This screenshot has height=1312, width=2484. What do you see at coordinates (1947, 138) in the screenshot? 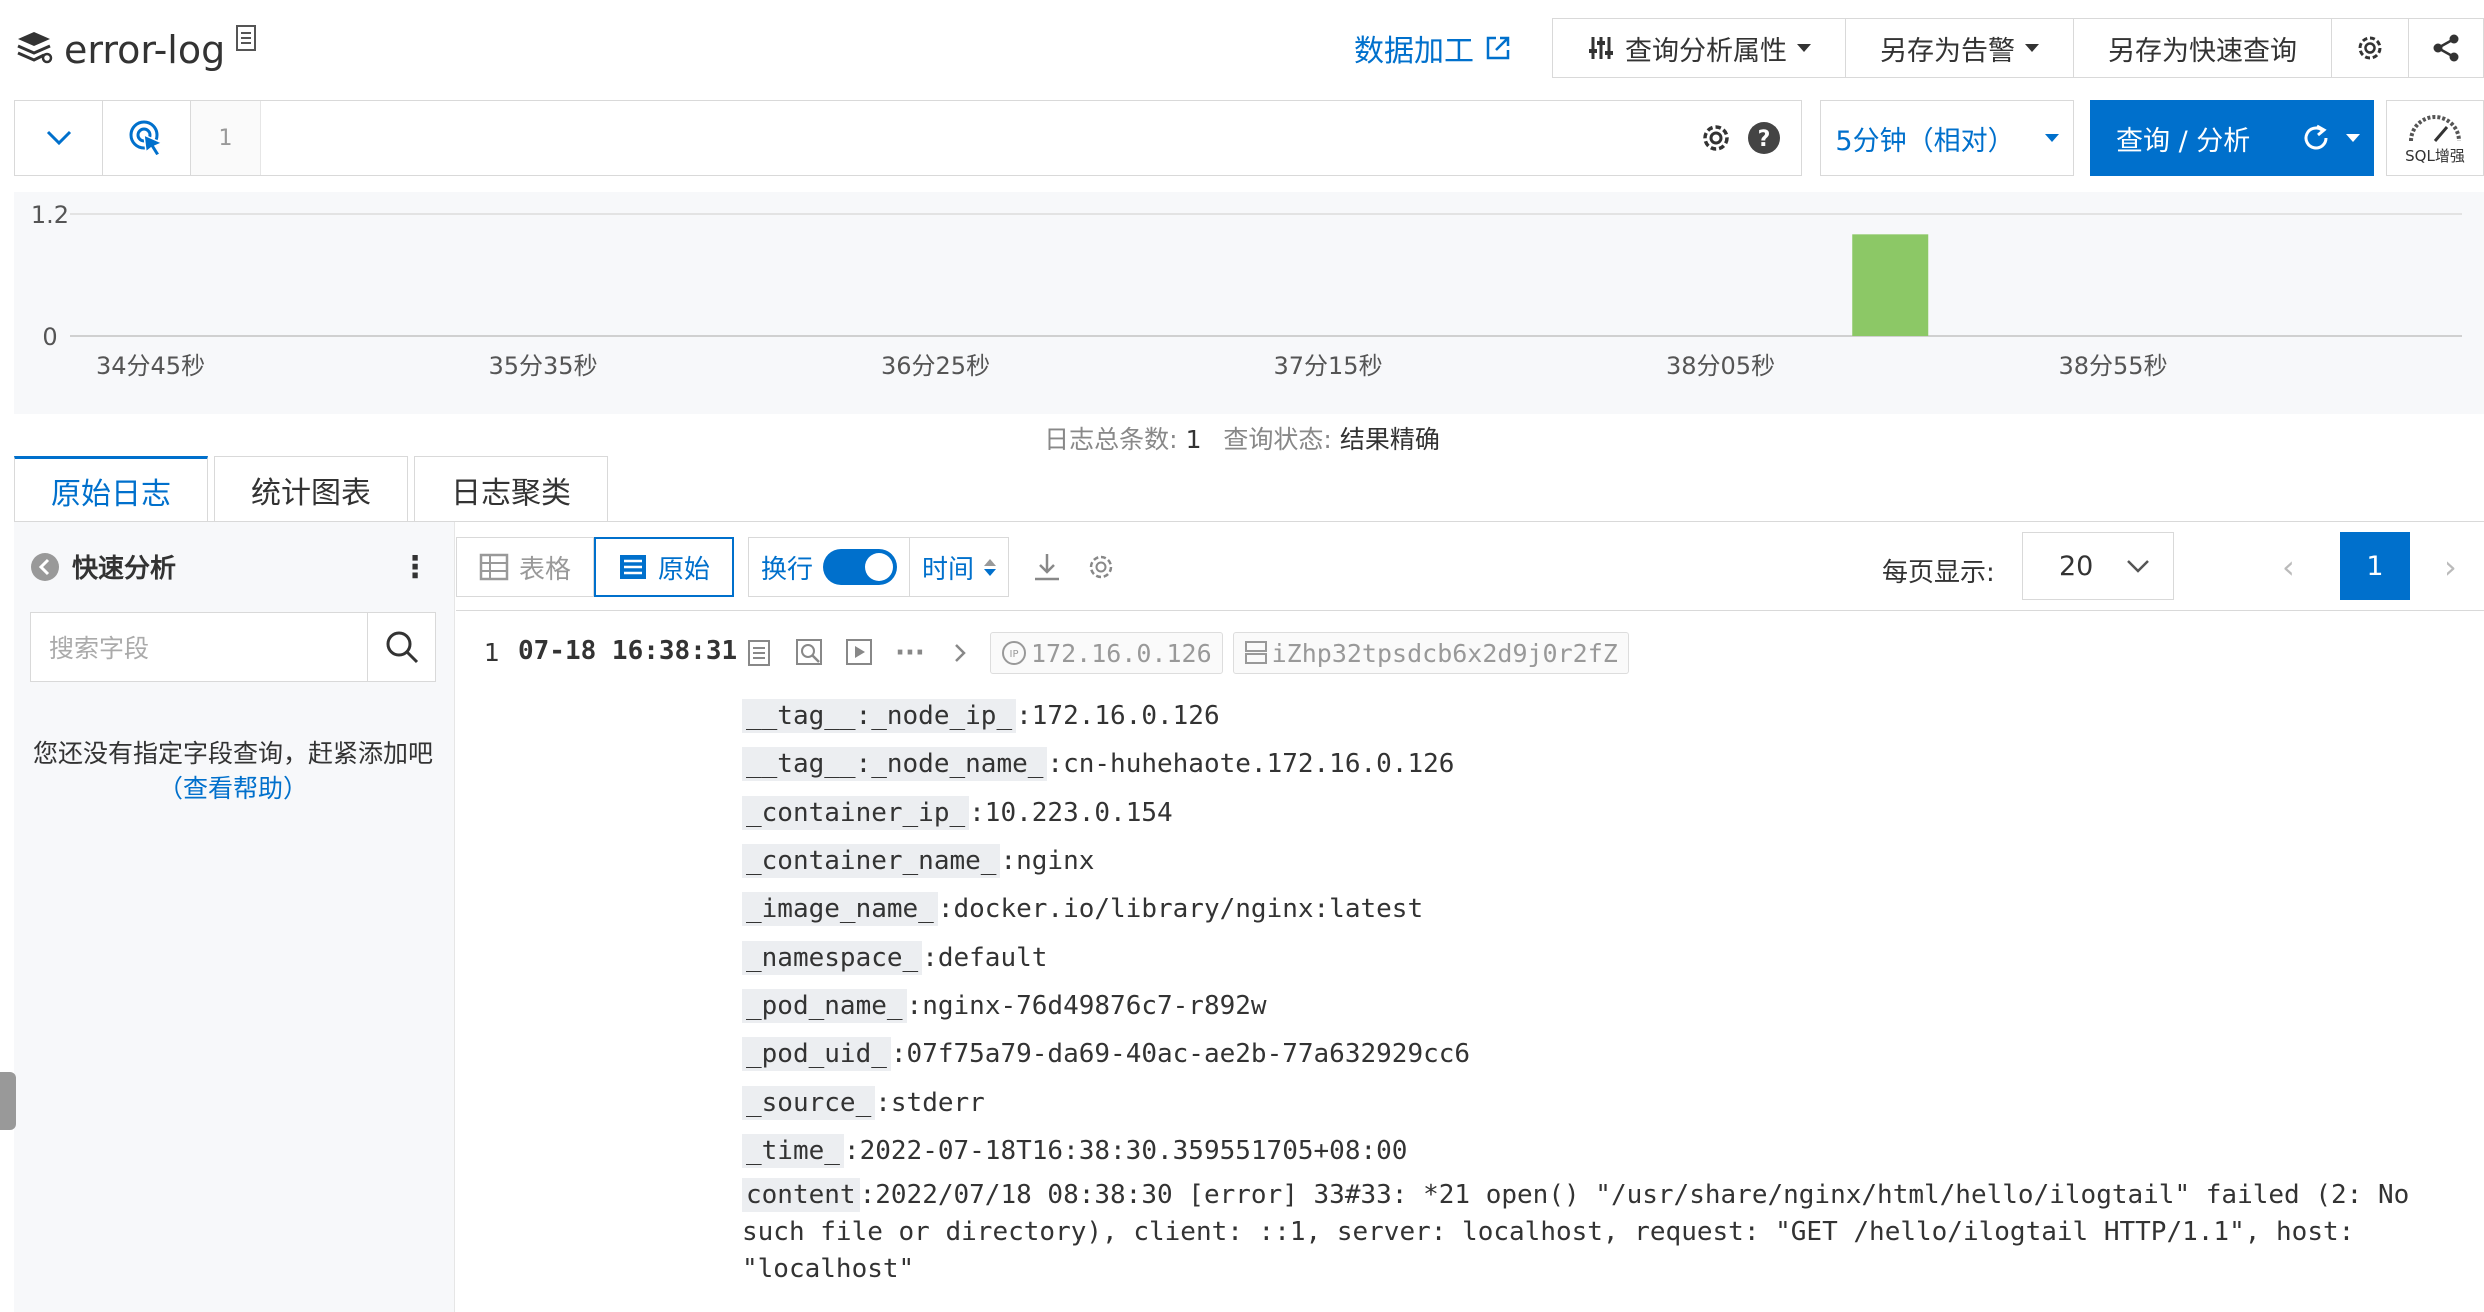
I see `time-range-select: 5分钟（相对）` at bounding box center [1947, 138].